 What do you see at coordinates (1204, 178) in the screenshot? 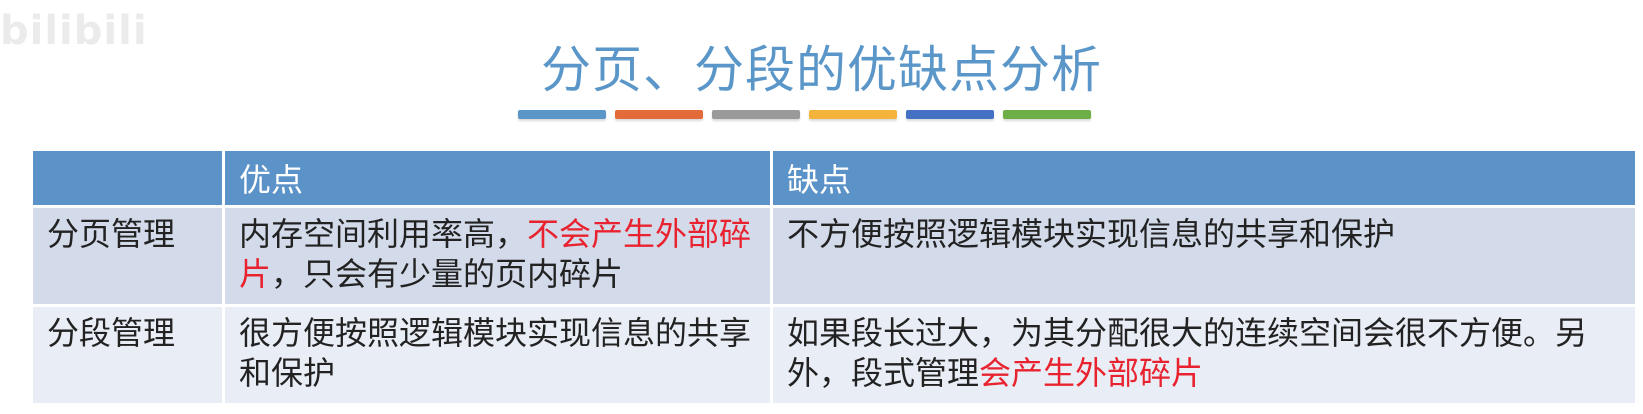
I see `table-header-disadvantages: 缺点` at bounding box center [1204, 178].